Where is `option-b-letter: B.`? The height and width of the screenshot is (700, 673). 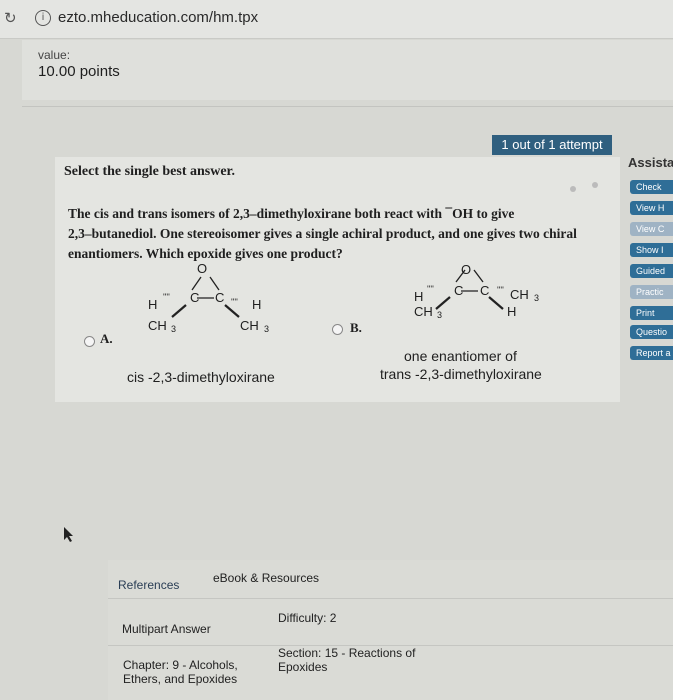
option-b-letter: B. is located at coordinates (356, 327).